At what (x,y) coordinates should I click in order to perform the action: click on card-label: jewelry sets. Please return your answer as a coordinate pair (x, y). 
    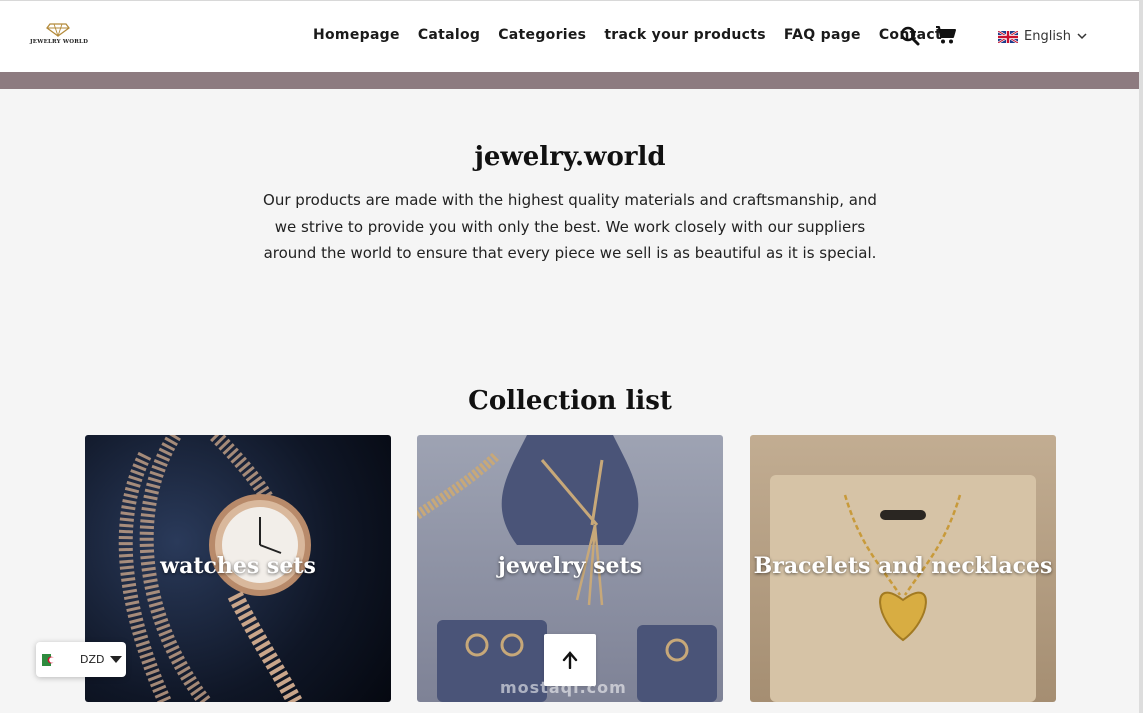
    Looking at the image, I should click on (570, 566).